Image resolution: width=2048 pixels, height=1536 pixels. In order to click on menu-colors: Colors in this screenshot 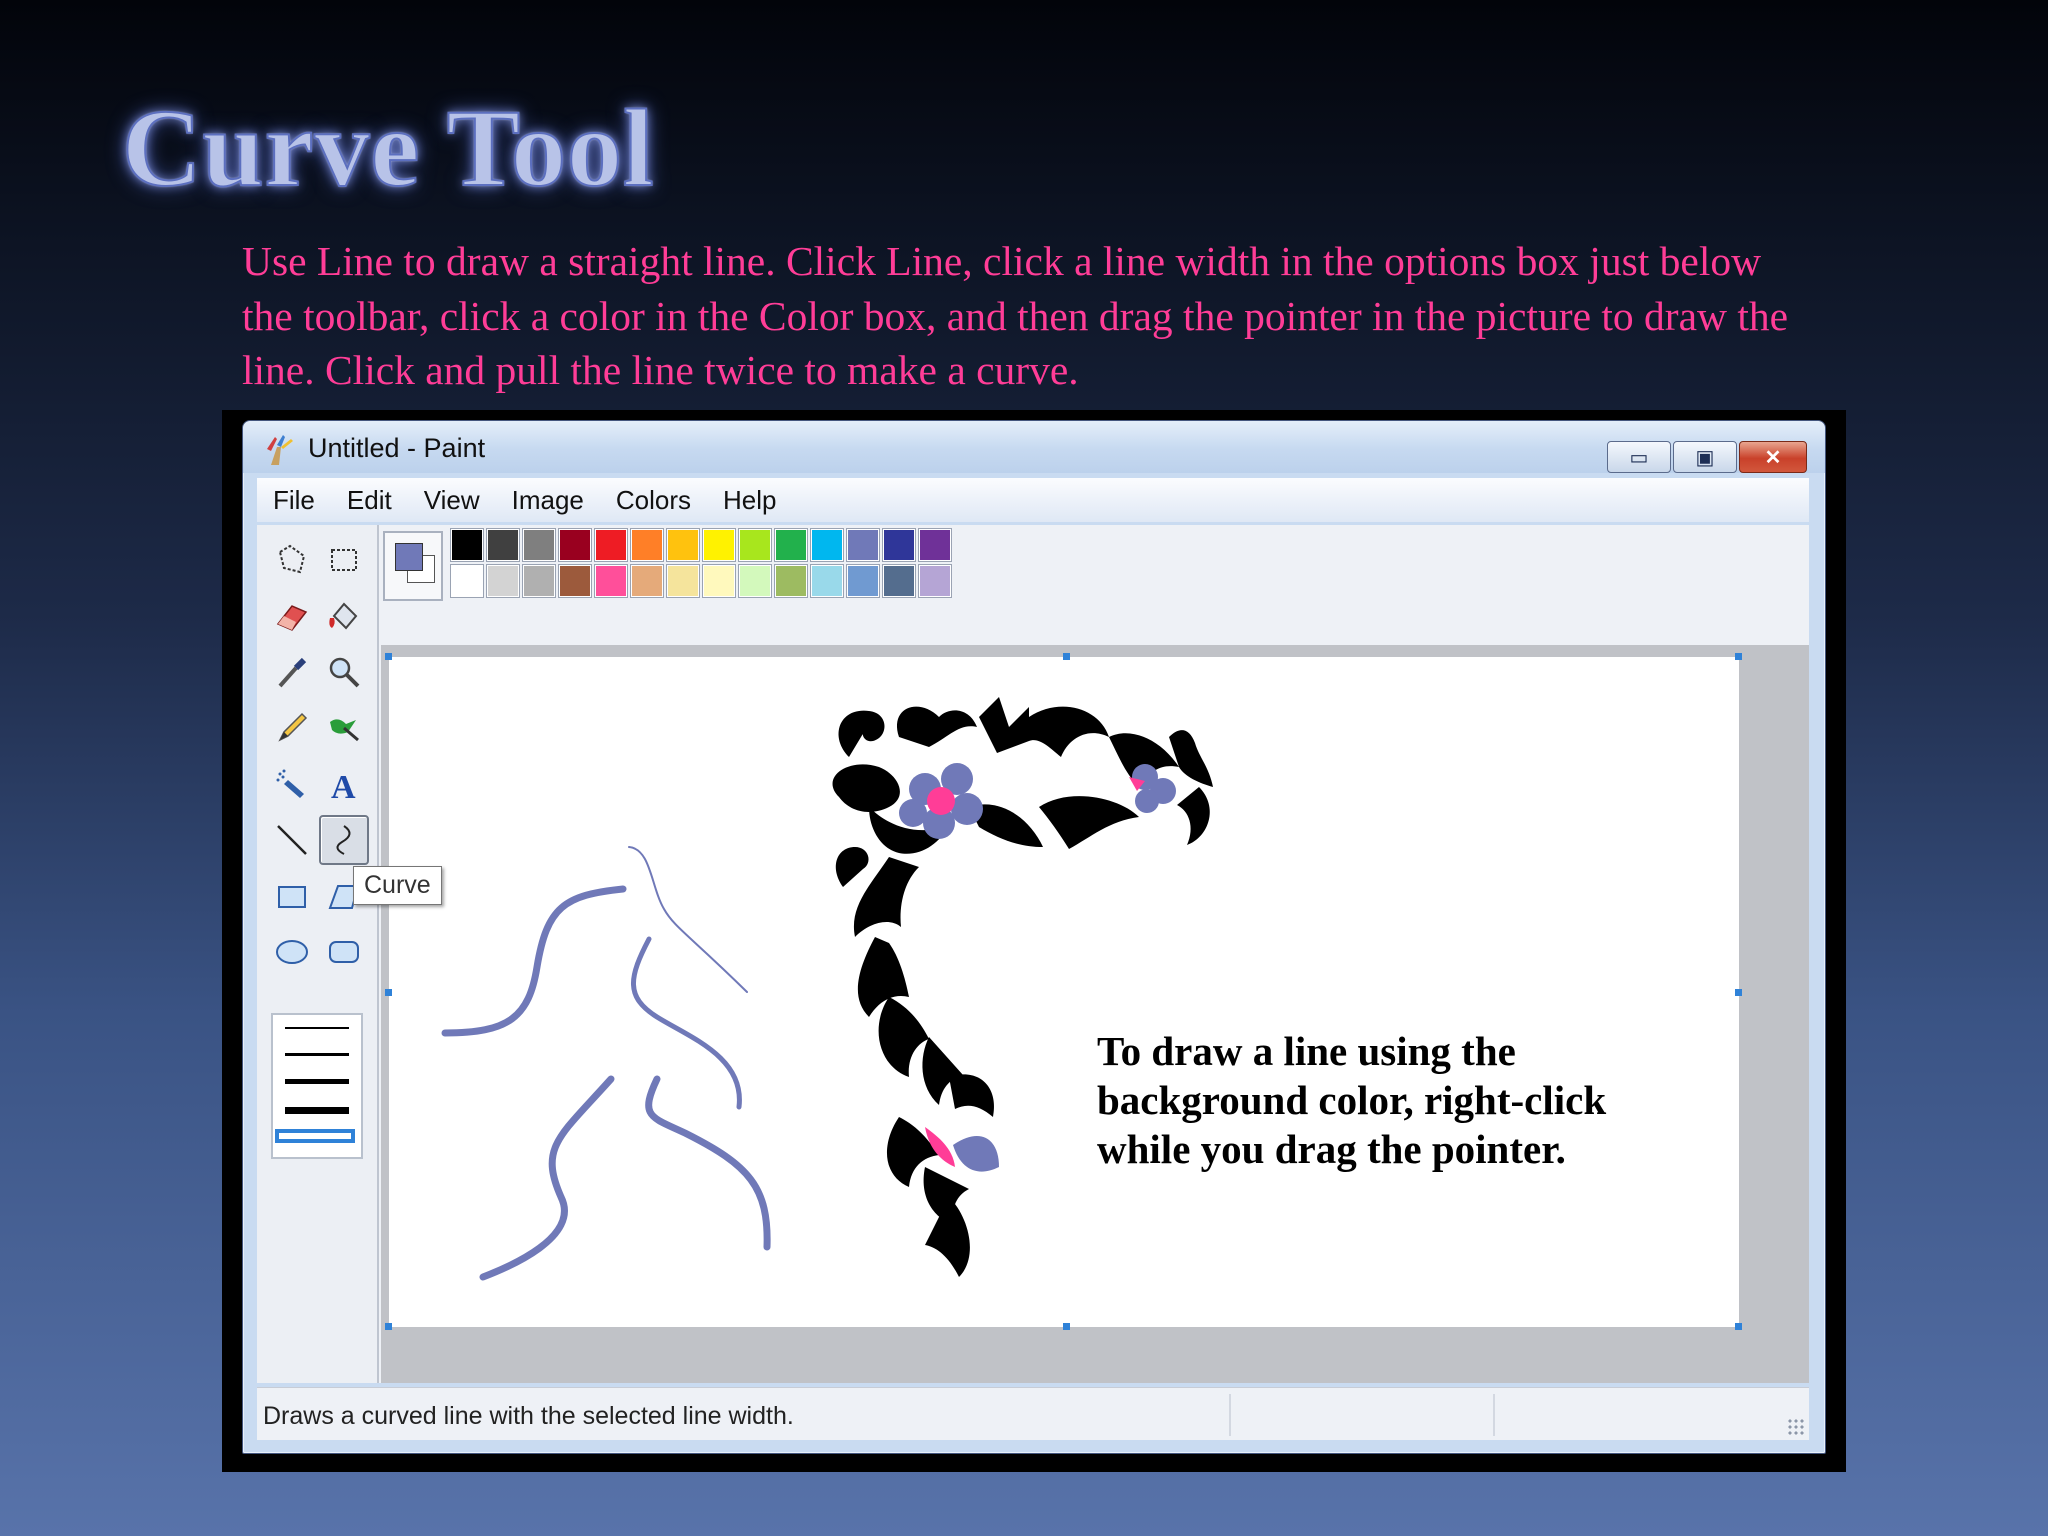, I will do `click(653, 500)`.